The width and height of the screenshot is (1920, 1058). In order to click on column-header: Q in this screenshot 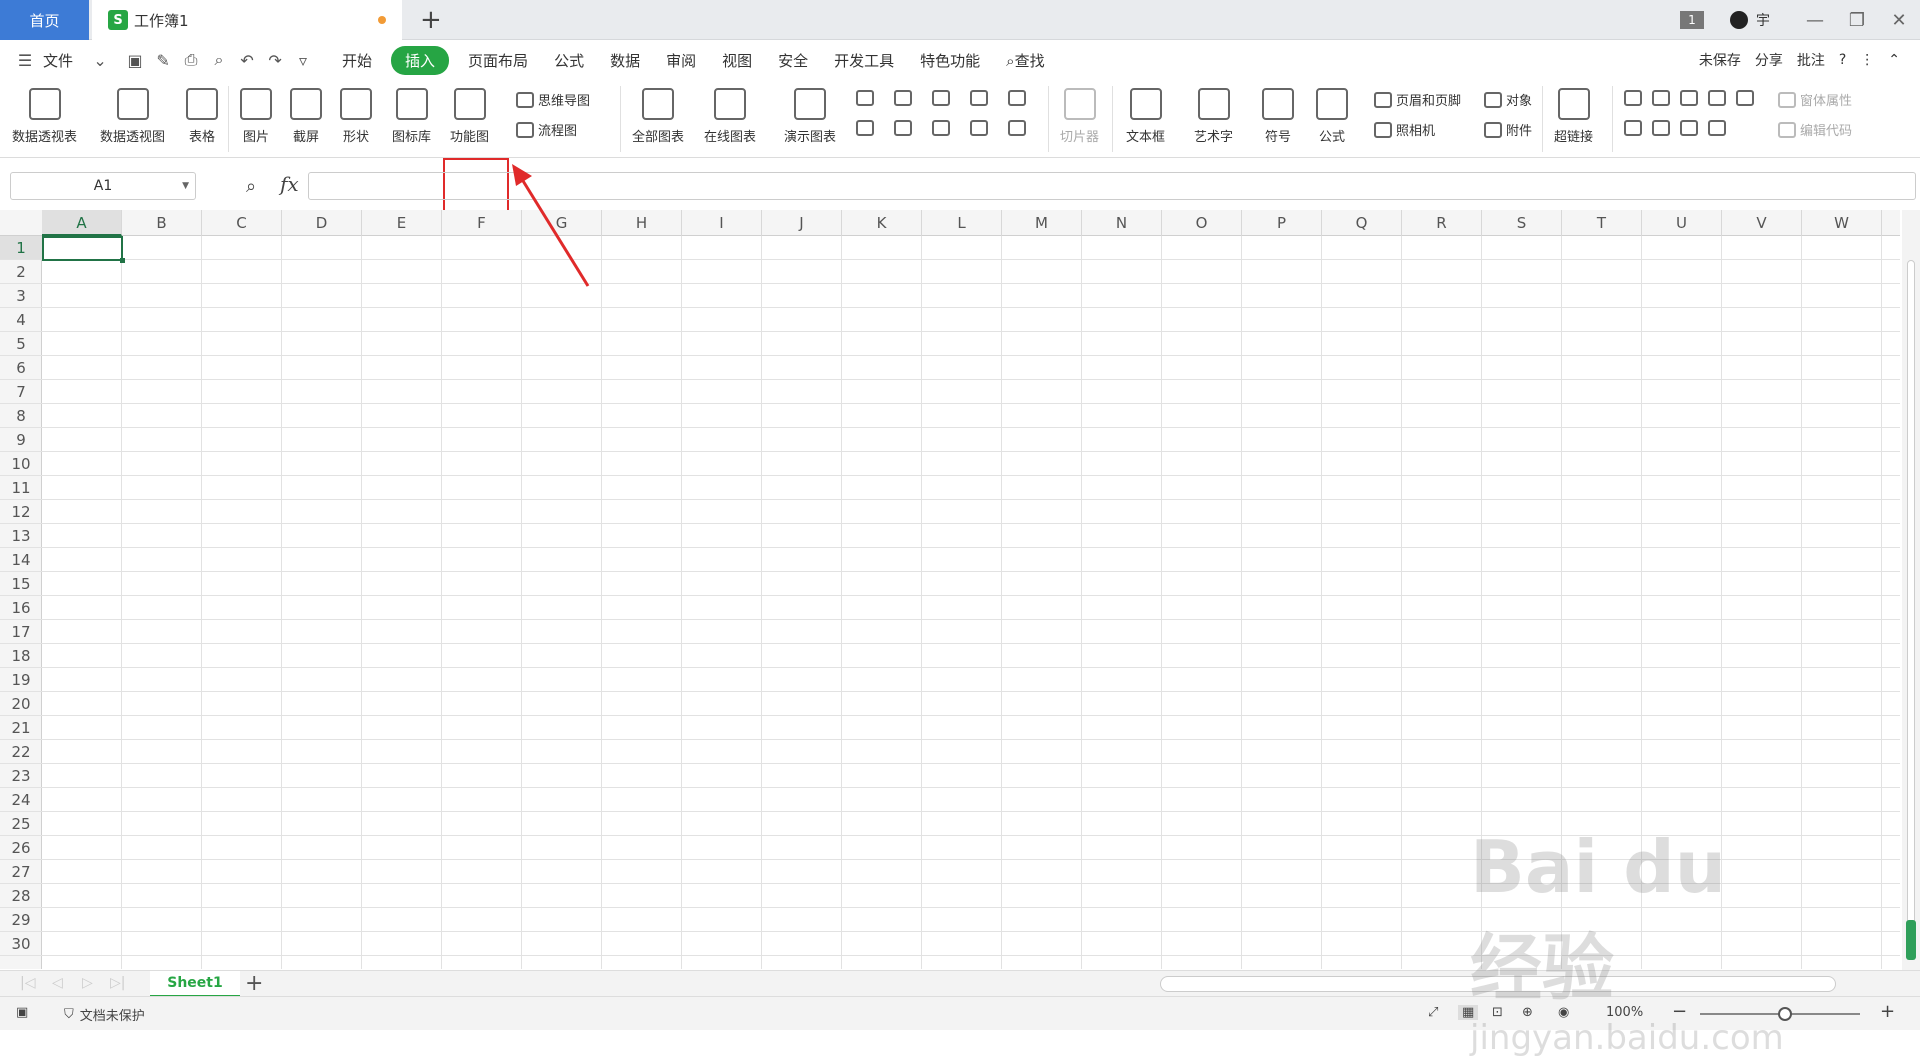, I will do `click(1362, 223)`.